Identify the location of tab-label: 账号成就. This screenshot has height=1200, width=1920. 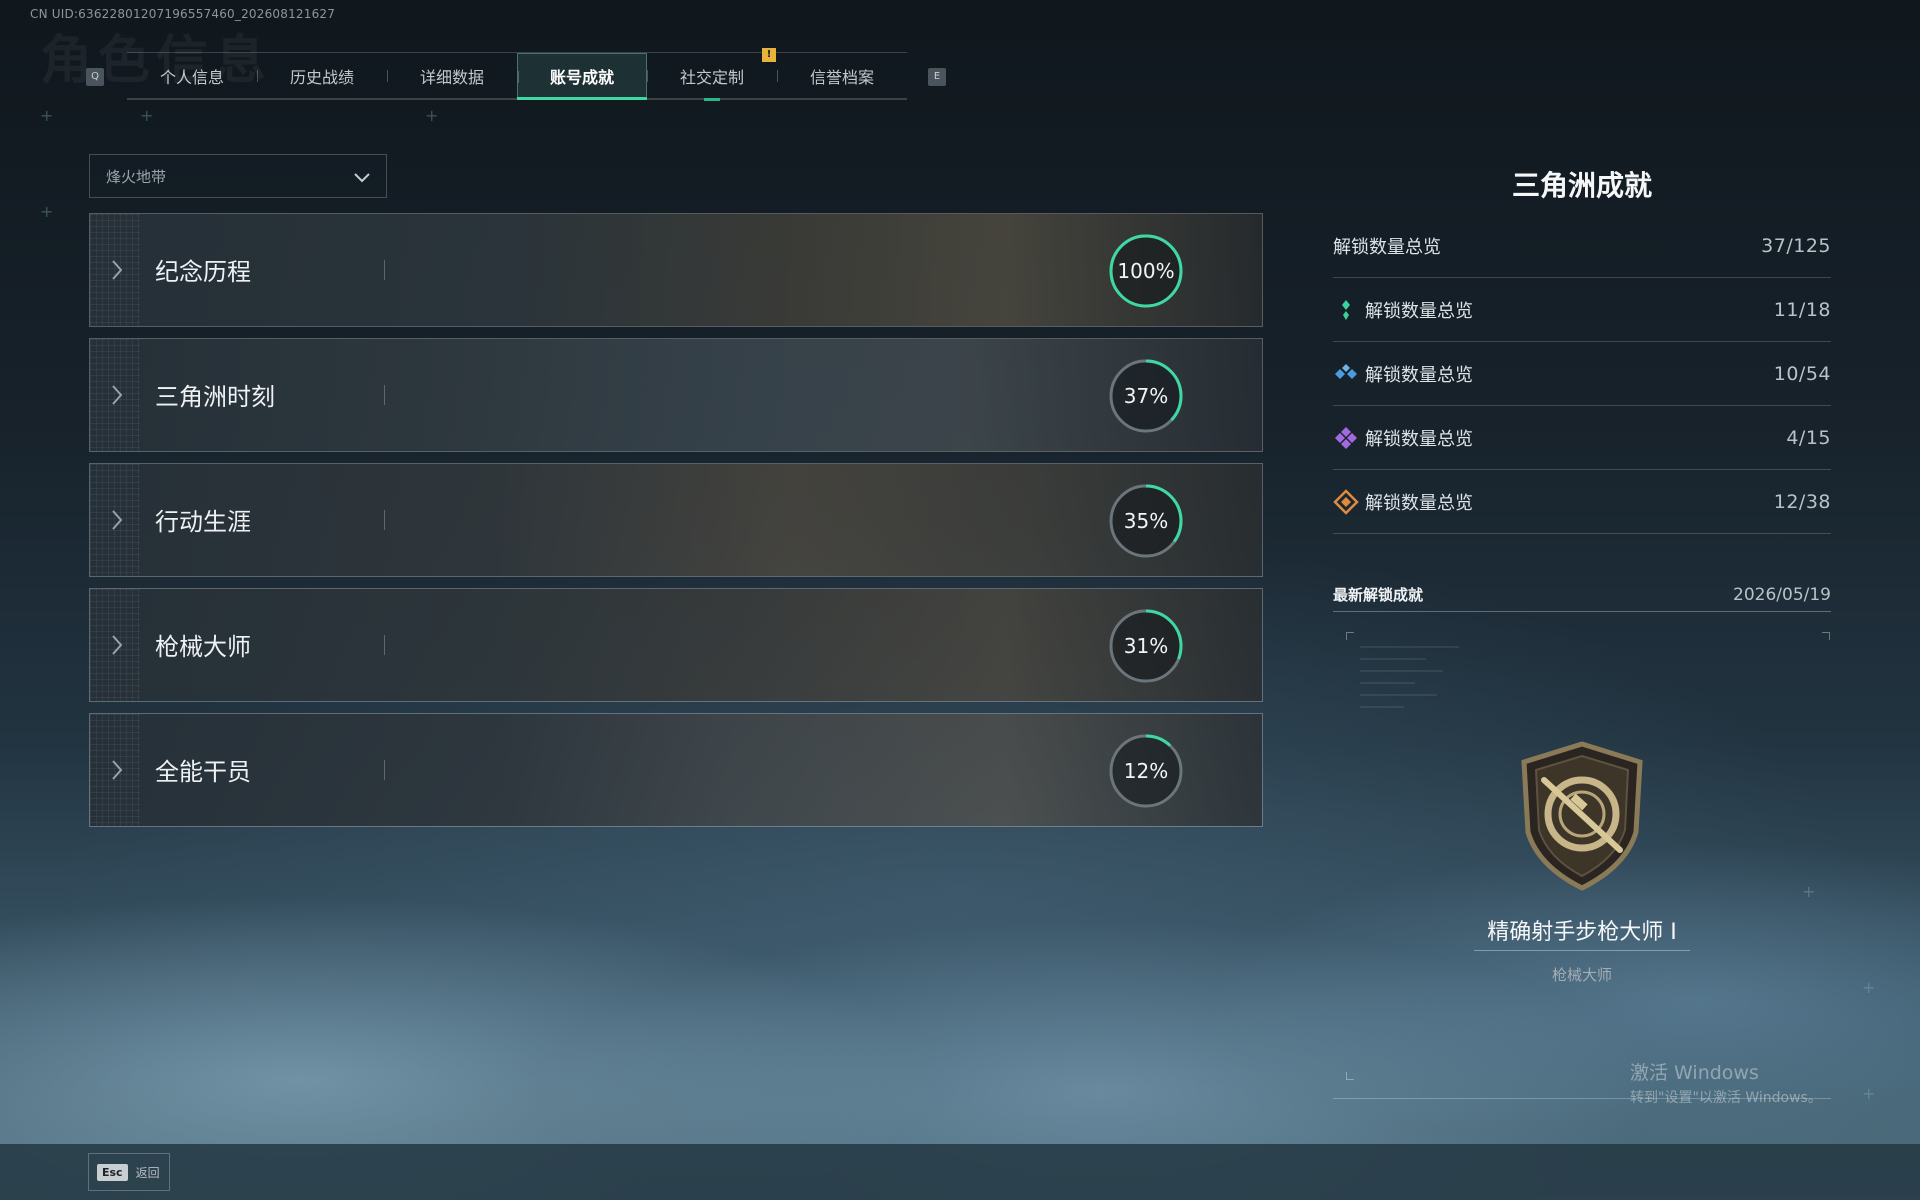
(581, 77).